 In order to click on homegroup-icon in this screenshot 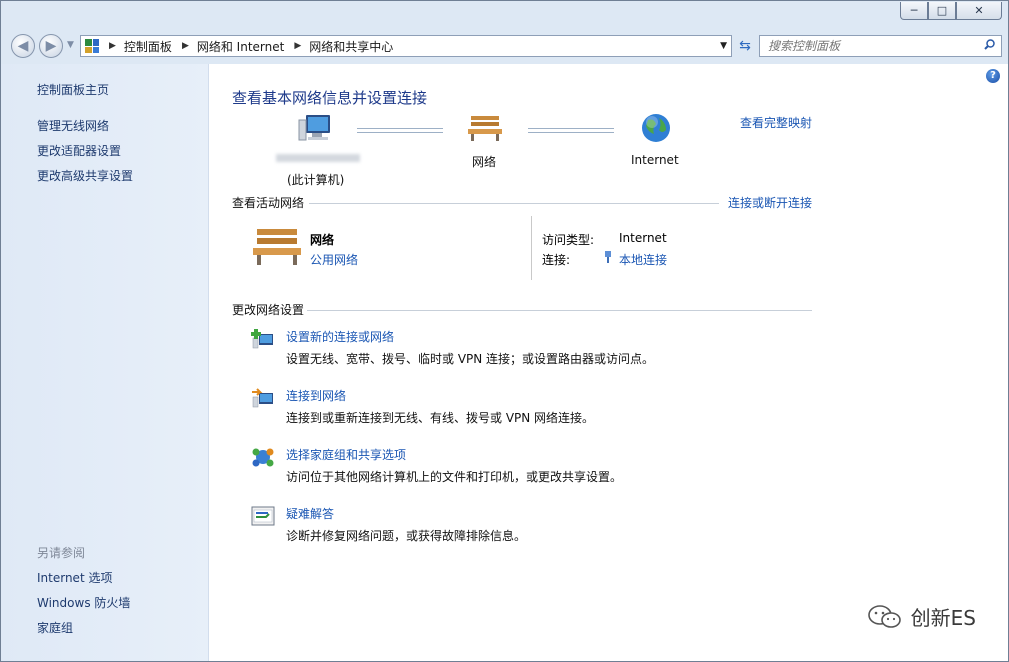, I will do `click(263, 457)`.